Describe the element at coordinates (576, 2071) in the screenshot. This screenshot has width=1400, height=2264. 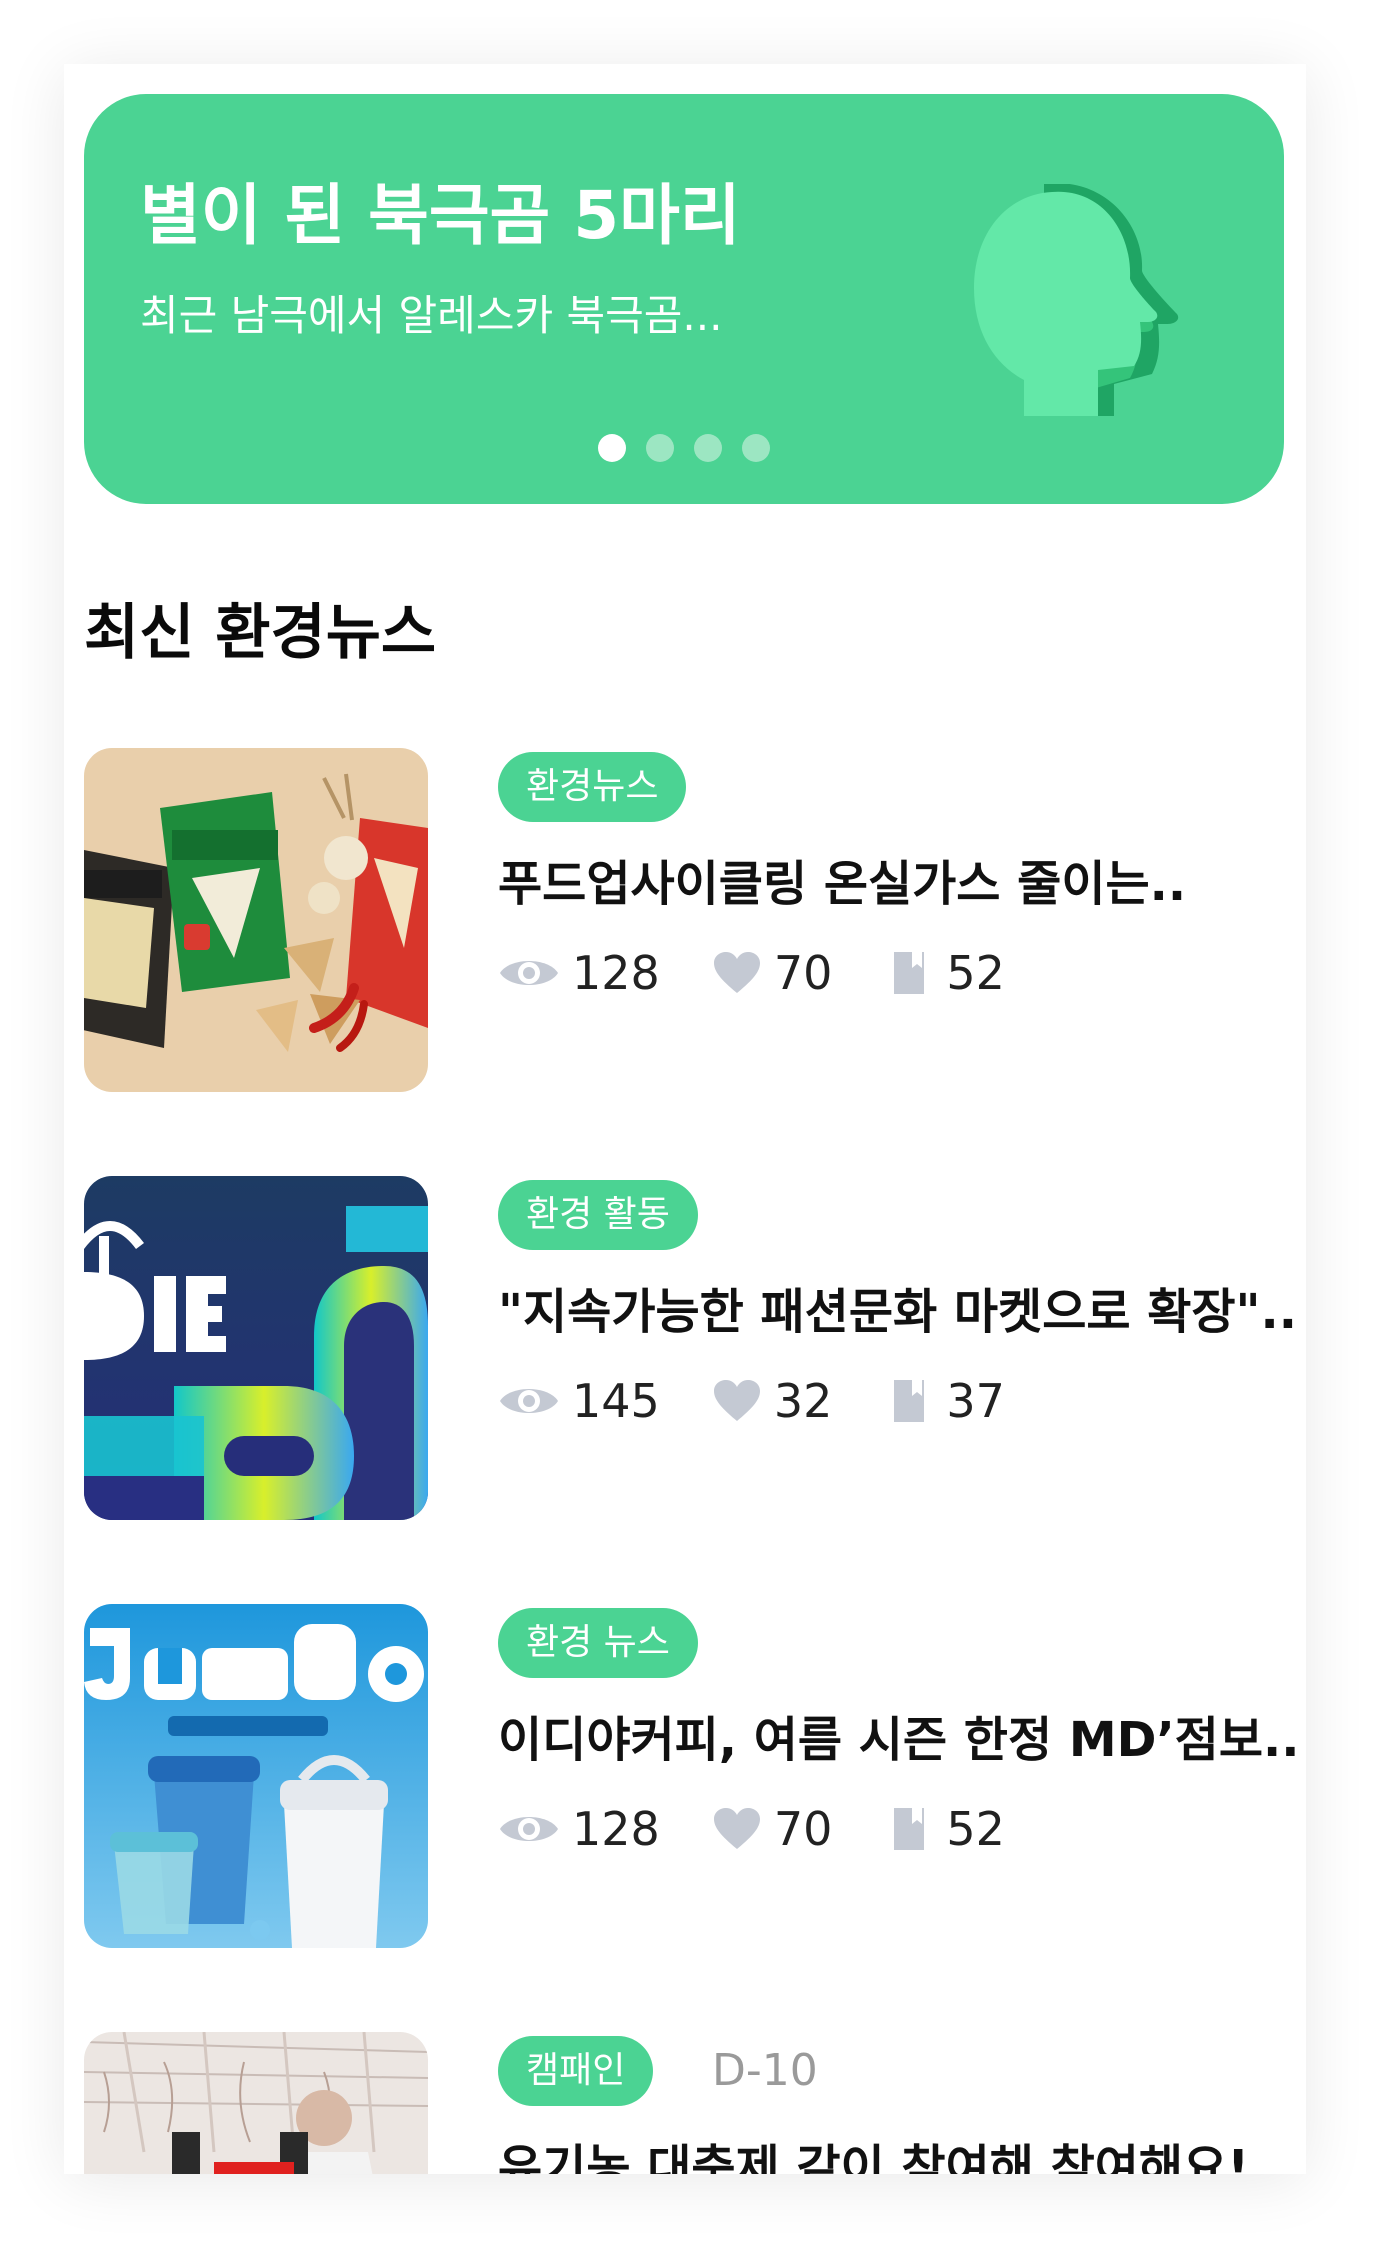
I see `category-tag: 캠패인` at that location.